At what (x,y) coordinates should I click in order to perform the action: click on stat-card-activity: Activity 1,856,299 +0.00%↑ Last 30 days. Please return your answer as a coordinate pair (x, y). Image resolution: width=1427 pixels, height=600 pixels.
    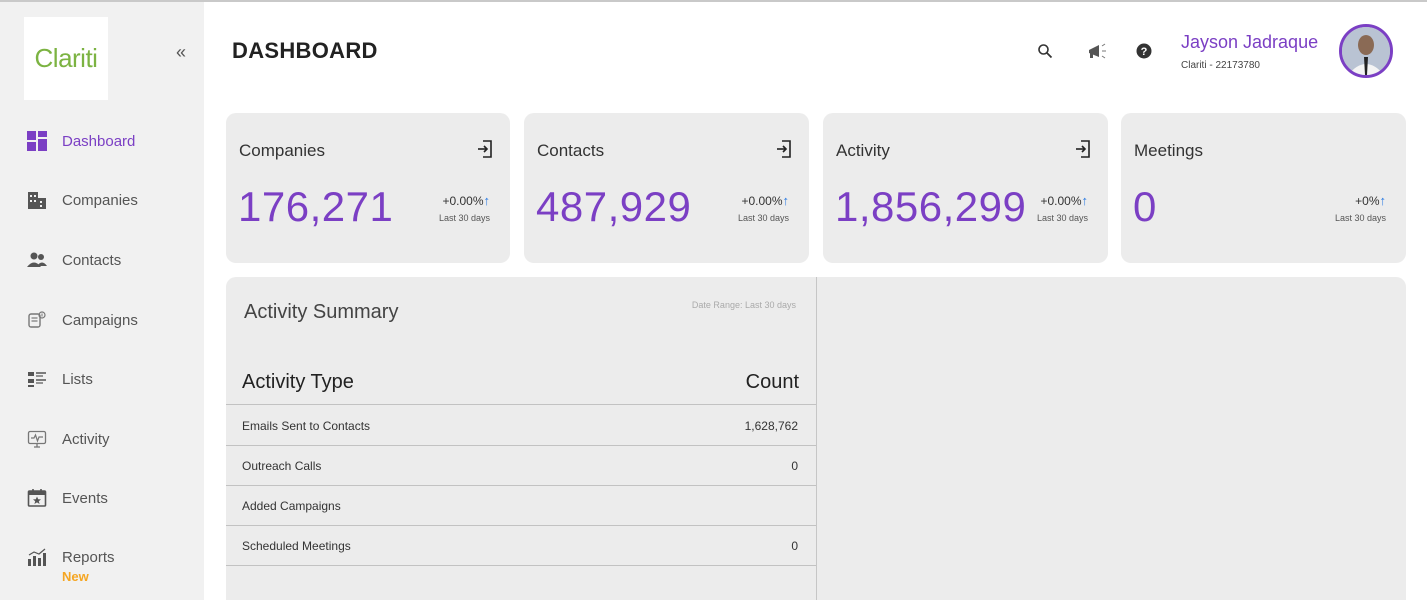
    Looking at the image, I should click on (965, 188).